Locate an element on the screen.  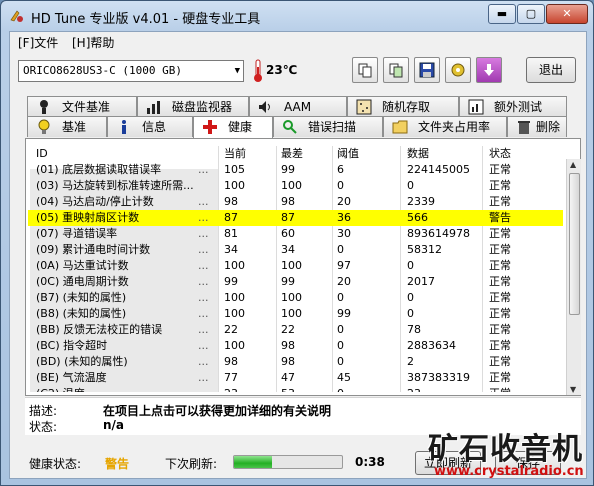
table-row: (C2) 温度... 23 53 0 23 正常 is located at coordinates (295, 389).